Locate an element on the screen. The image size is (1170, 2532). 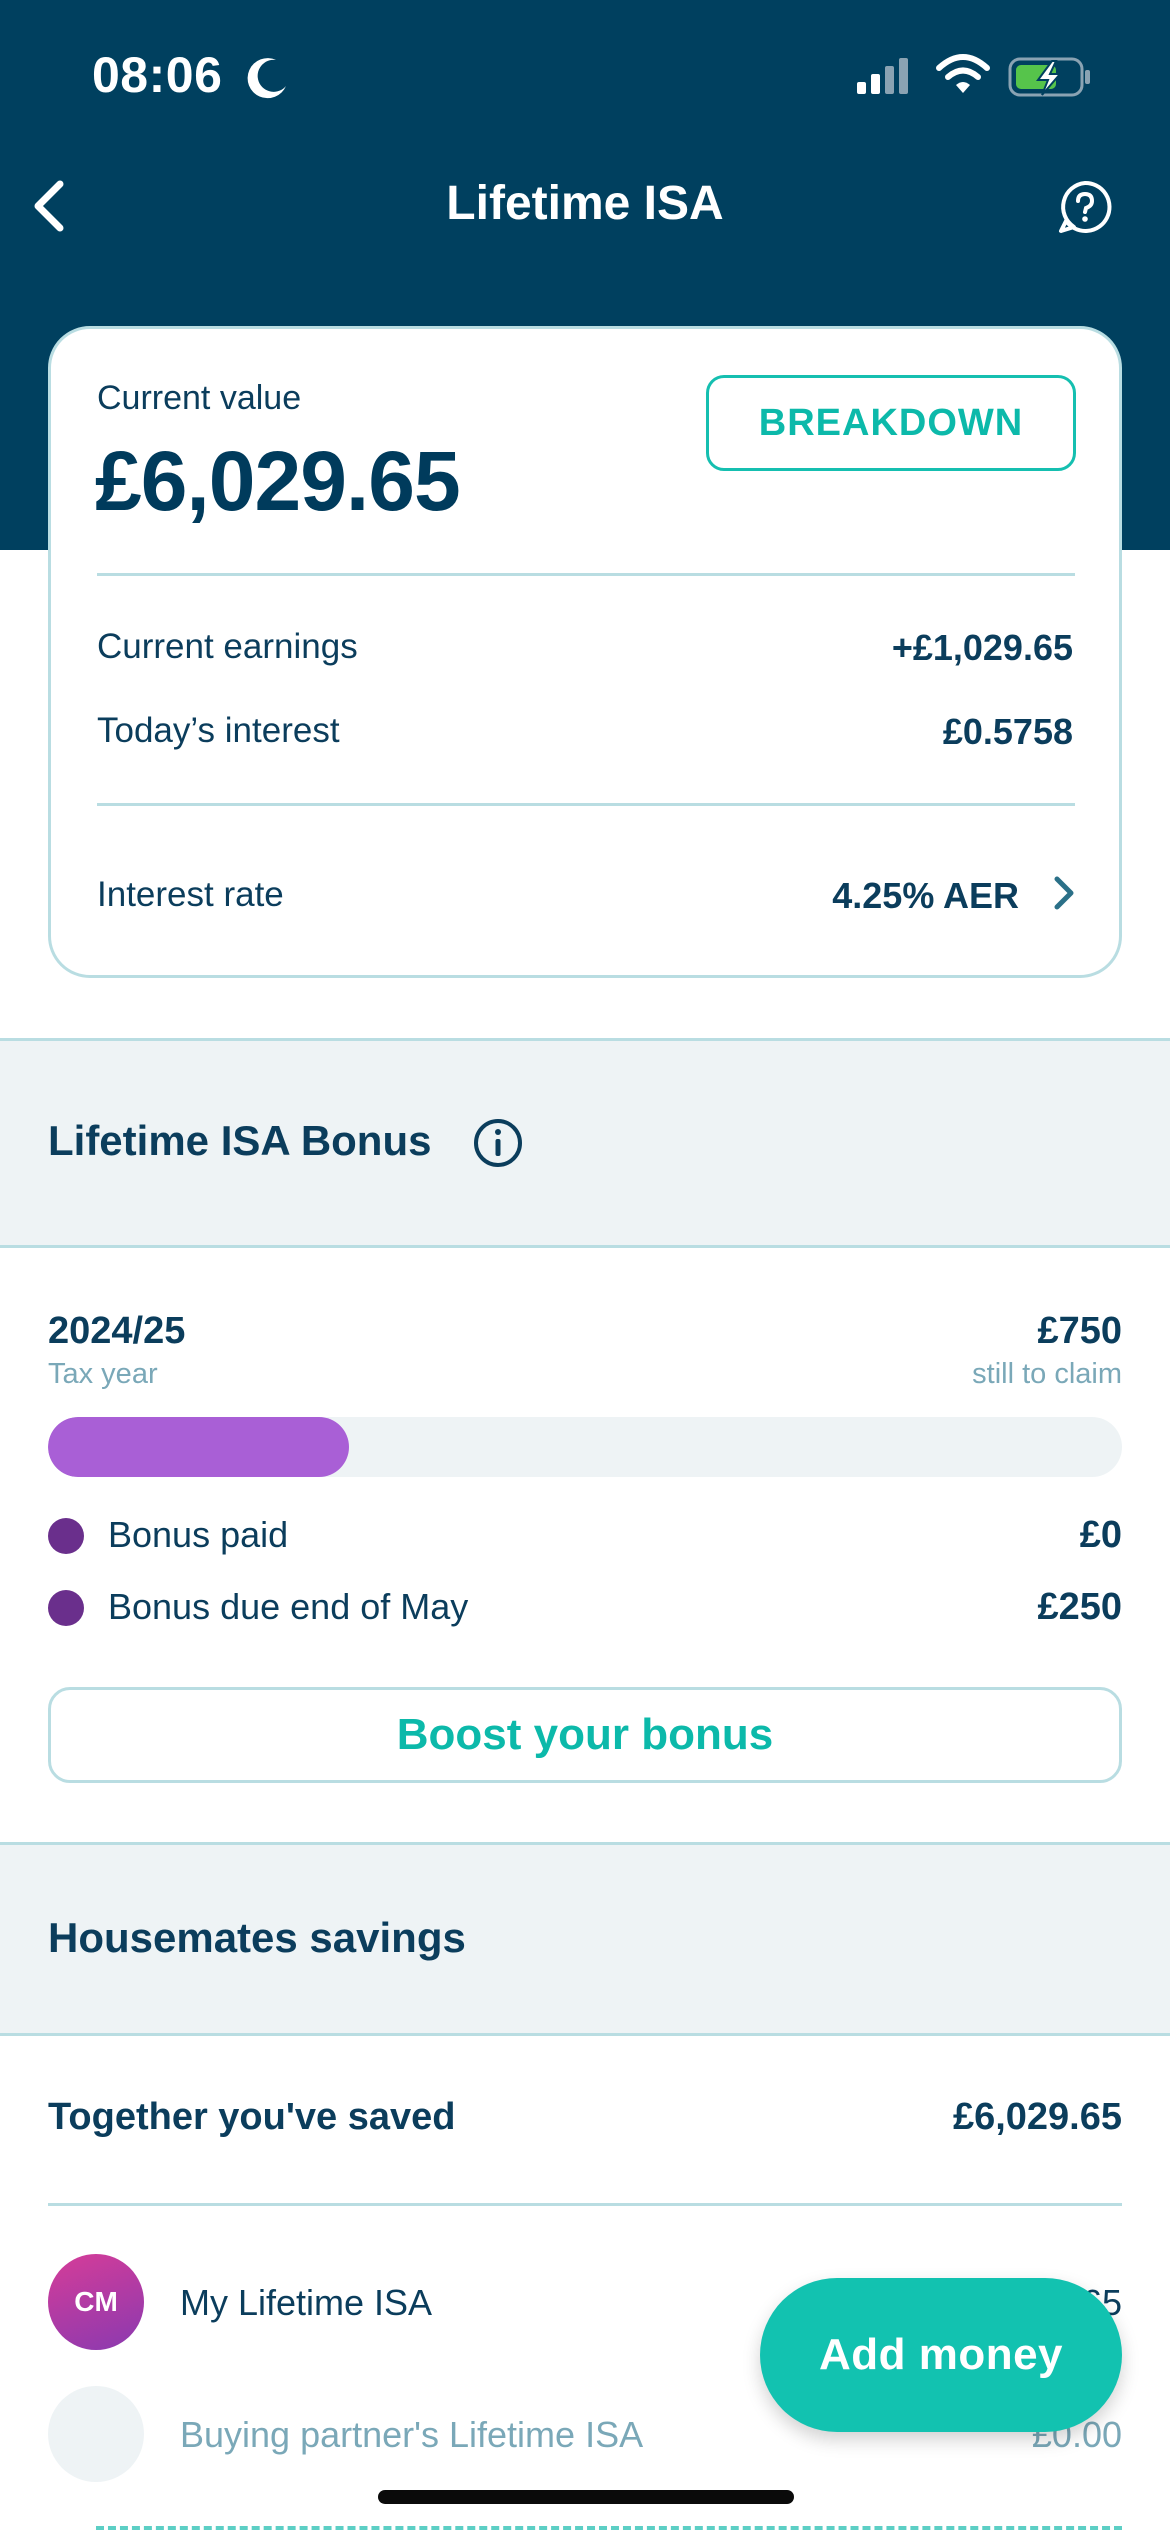
current-earnings-label: Current earnings is located at coordinates (227, 646).